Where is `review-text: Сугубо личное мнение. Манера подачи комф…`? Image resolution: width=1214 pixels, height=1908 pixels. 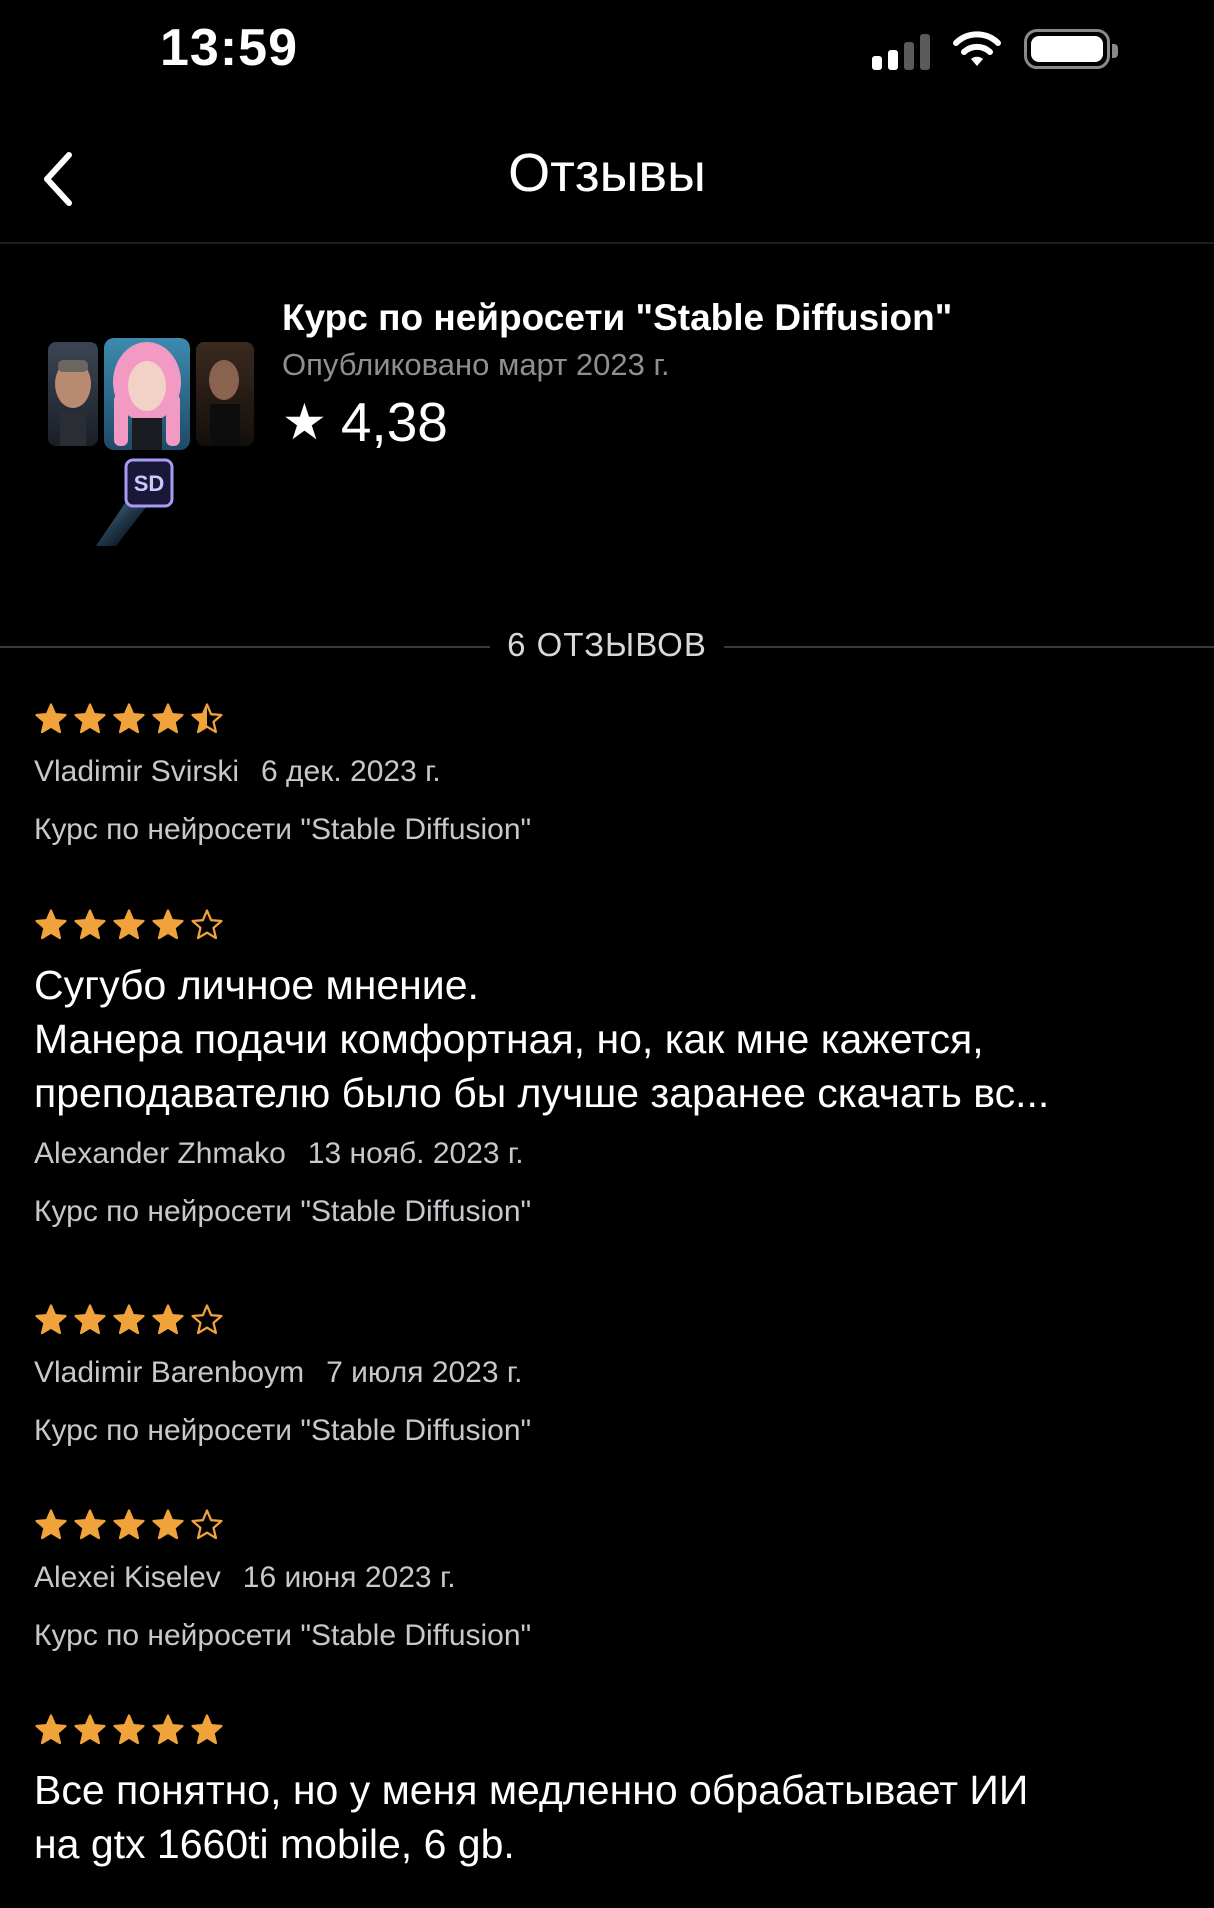
review-text: Сугубо личное мнение. Манера подачи комф… is located at coordinates (542, 1039).